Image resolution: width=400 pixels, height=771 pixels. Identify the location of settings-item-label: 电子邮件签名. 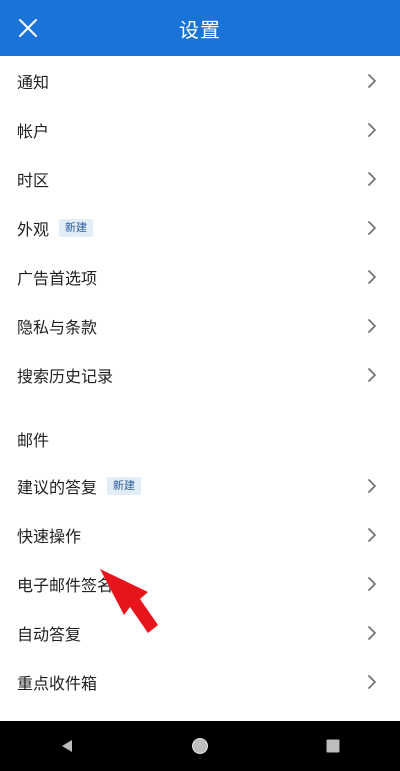
(65, 585).